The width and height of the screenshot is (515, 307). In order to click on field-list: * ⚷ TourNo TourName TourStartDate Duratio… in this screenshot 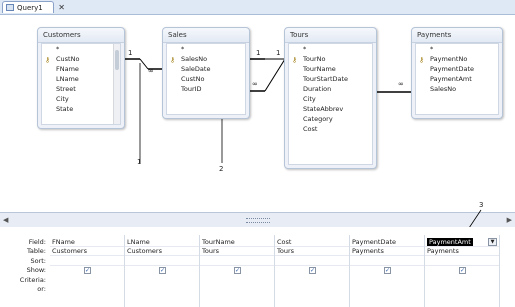, I will do `click(330, 104)`.